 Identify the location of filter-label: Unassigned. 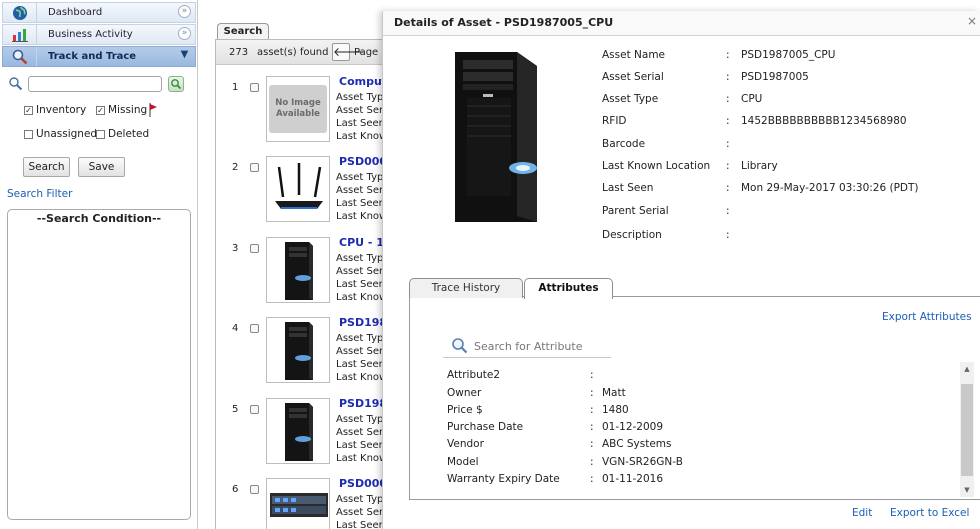
(67, 134).